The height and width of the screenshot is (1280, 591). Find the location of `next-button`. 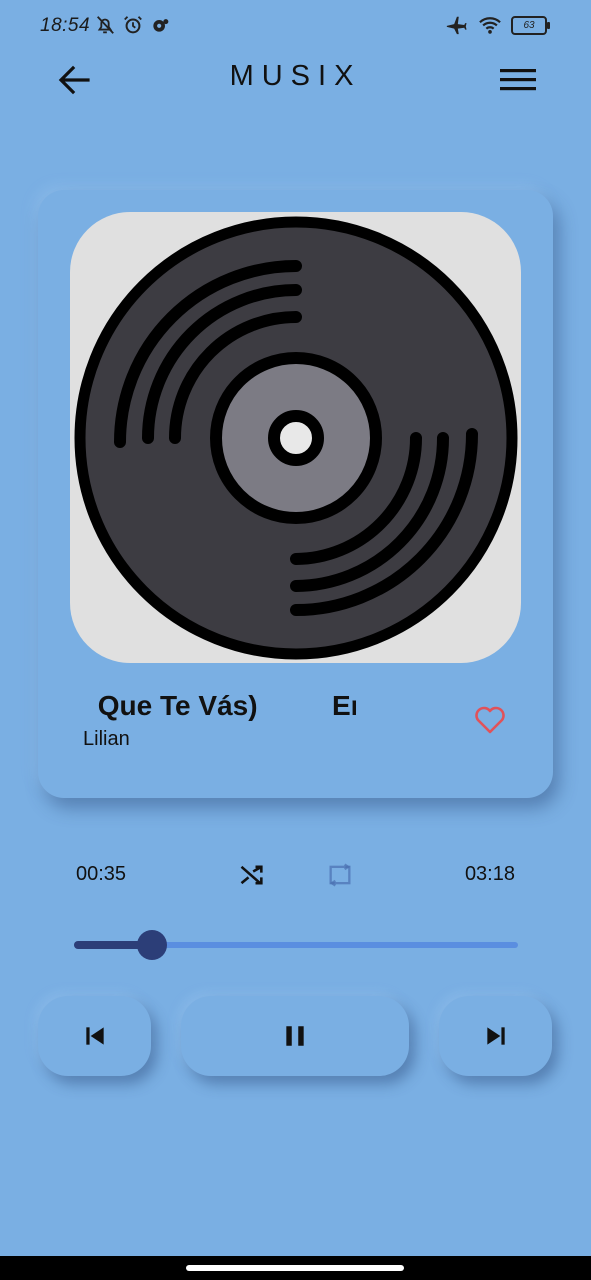

next-button is located at coordinates (495, 1036).